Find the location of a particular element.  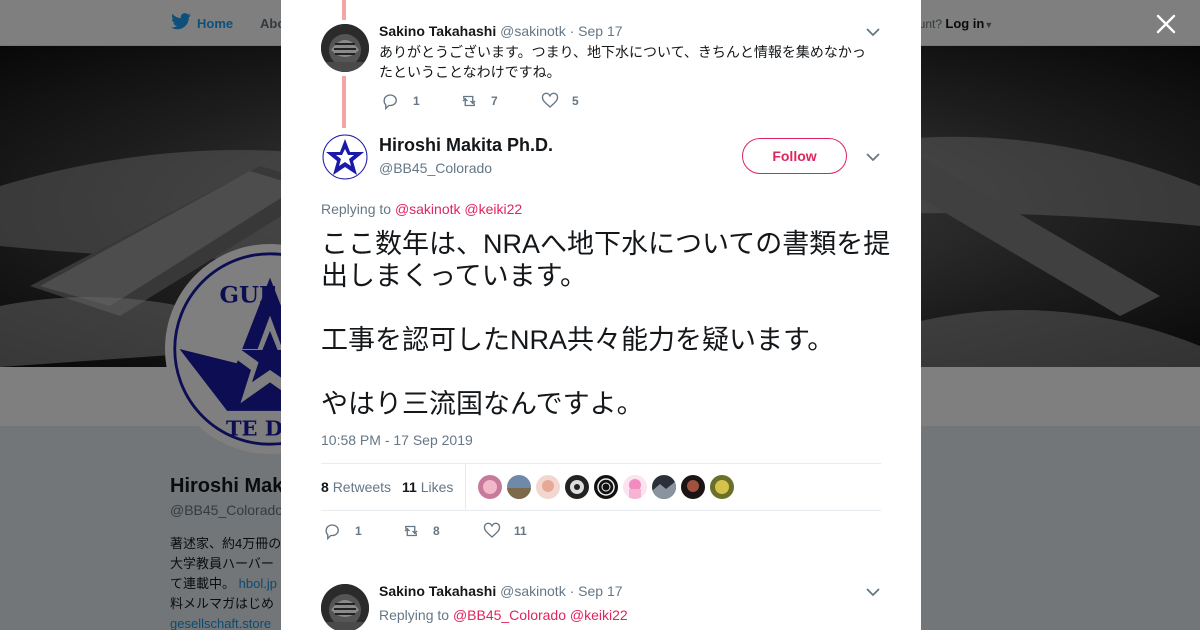

mention-link: @BB45_Colorado is located at coordinates (509, 615).